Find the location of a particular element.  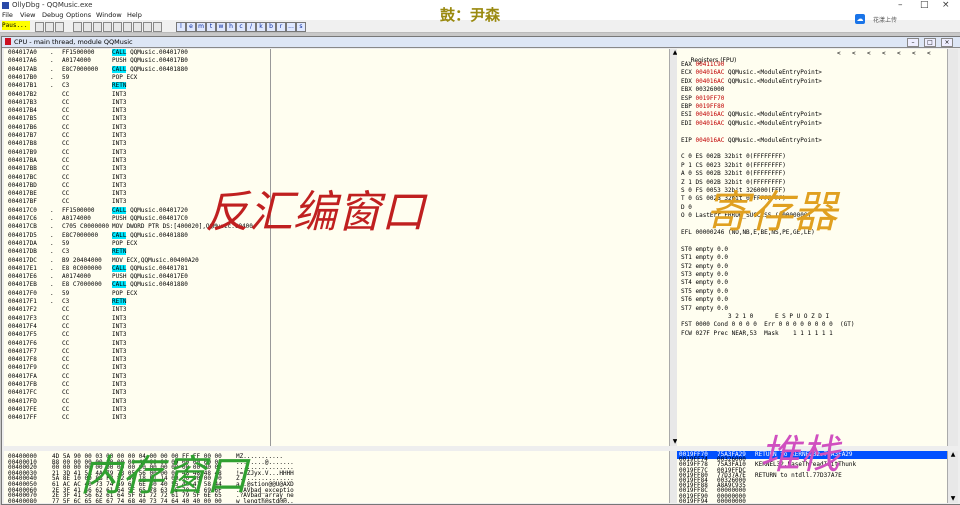

register-line: A 0 SS 002B 32bit 0(FFFFFFFF) is located at coordinates (733, 174).